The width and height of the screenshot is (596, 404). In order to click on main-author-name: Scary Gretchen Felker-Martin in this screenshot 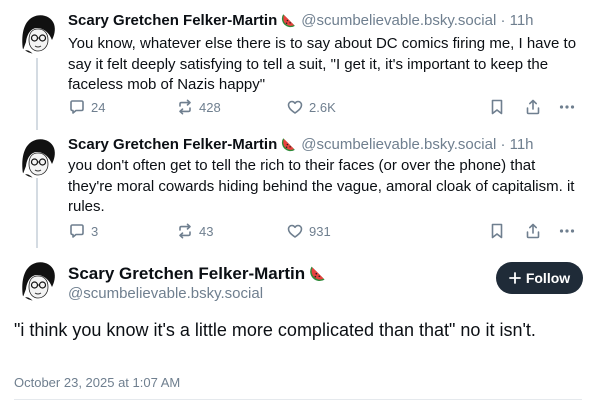, I will do `click(199, 275)`.